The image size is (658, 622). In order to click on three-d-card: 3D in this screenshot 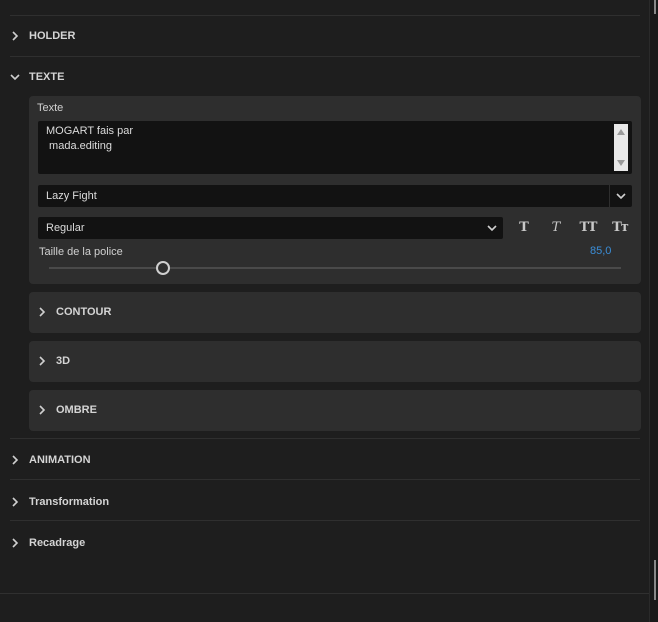, I will do `click(335, 361)`.